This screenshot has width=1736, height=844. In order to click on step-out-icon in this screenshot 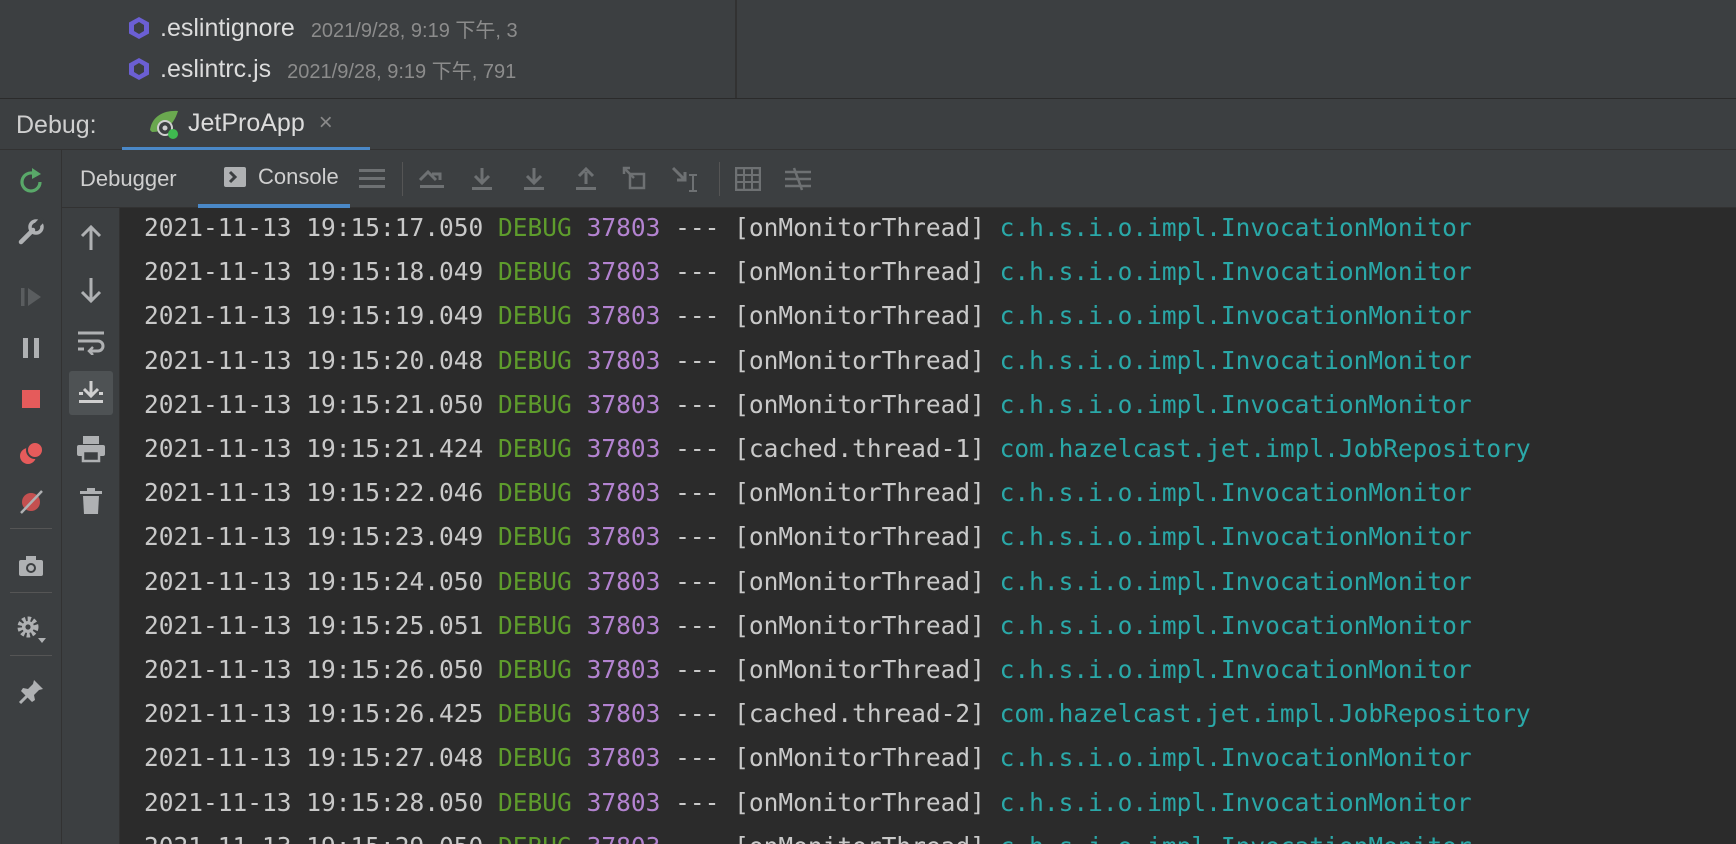, I will do `click(586, 179)`.